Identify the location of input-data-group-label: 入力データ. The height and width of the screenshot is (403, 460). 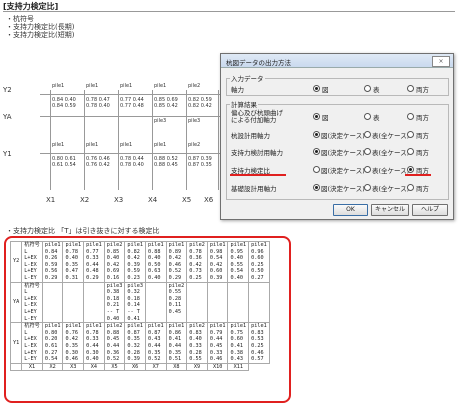
(247, 78).